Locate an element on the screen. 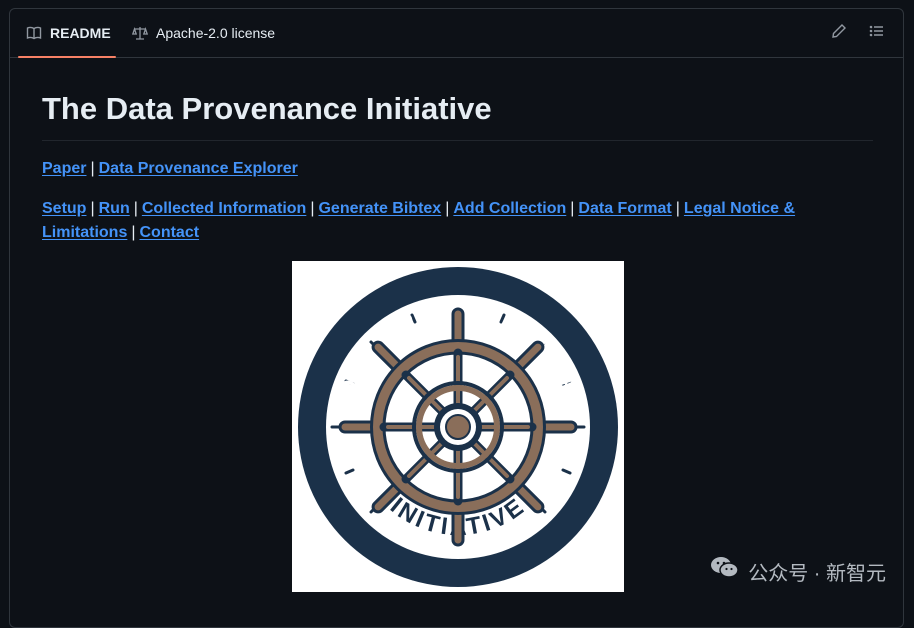 Image resolution: width=914 pixels, height=628 pixels. tab-license: Apache-2.0 license is located at coordinates (203, 33).